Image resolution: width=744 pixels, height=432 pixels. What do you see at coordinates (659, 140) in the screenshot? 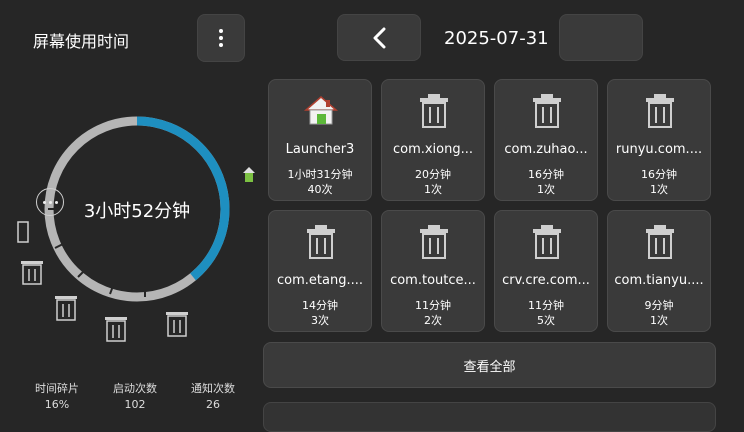
I see `app-card: runyu.com.... 16分钟 1次` at bounding box center [659, 140].